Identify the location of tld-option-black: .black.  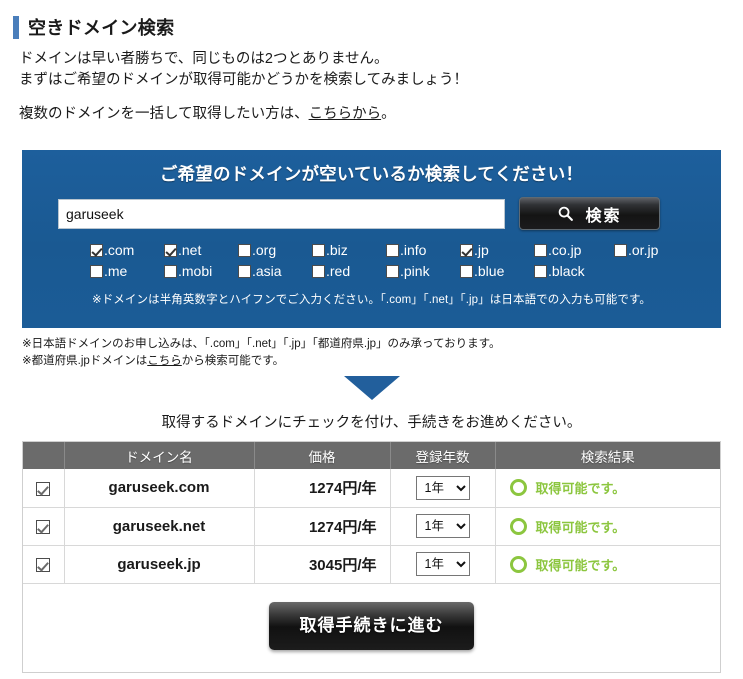
(574, 271).